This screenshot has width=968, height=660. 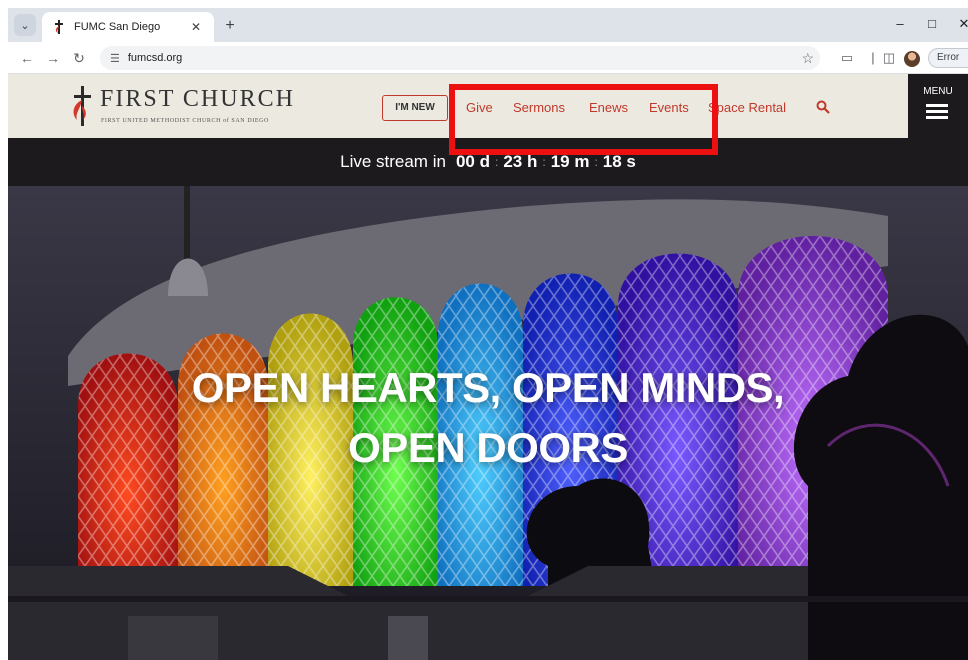 I want to click on profile-avatar, so click(x=912, y=59).